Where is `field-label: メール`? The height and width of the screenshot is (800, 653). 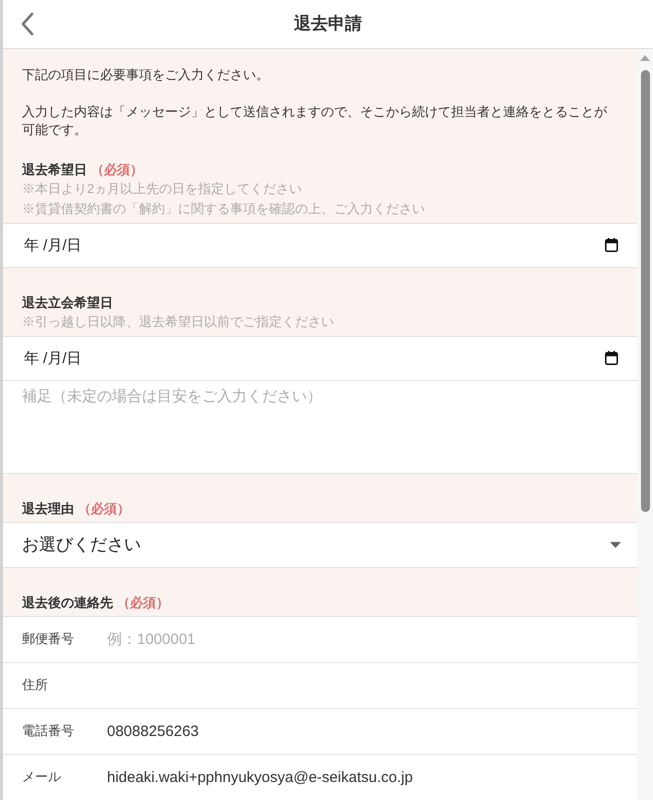
field-label: メール is located at coordinates (41, 777).